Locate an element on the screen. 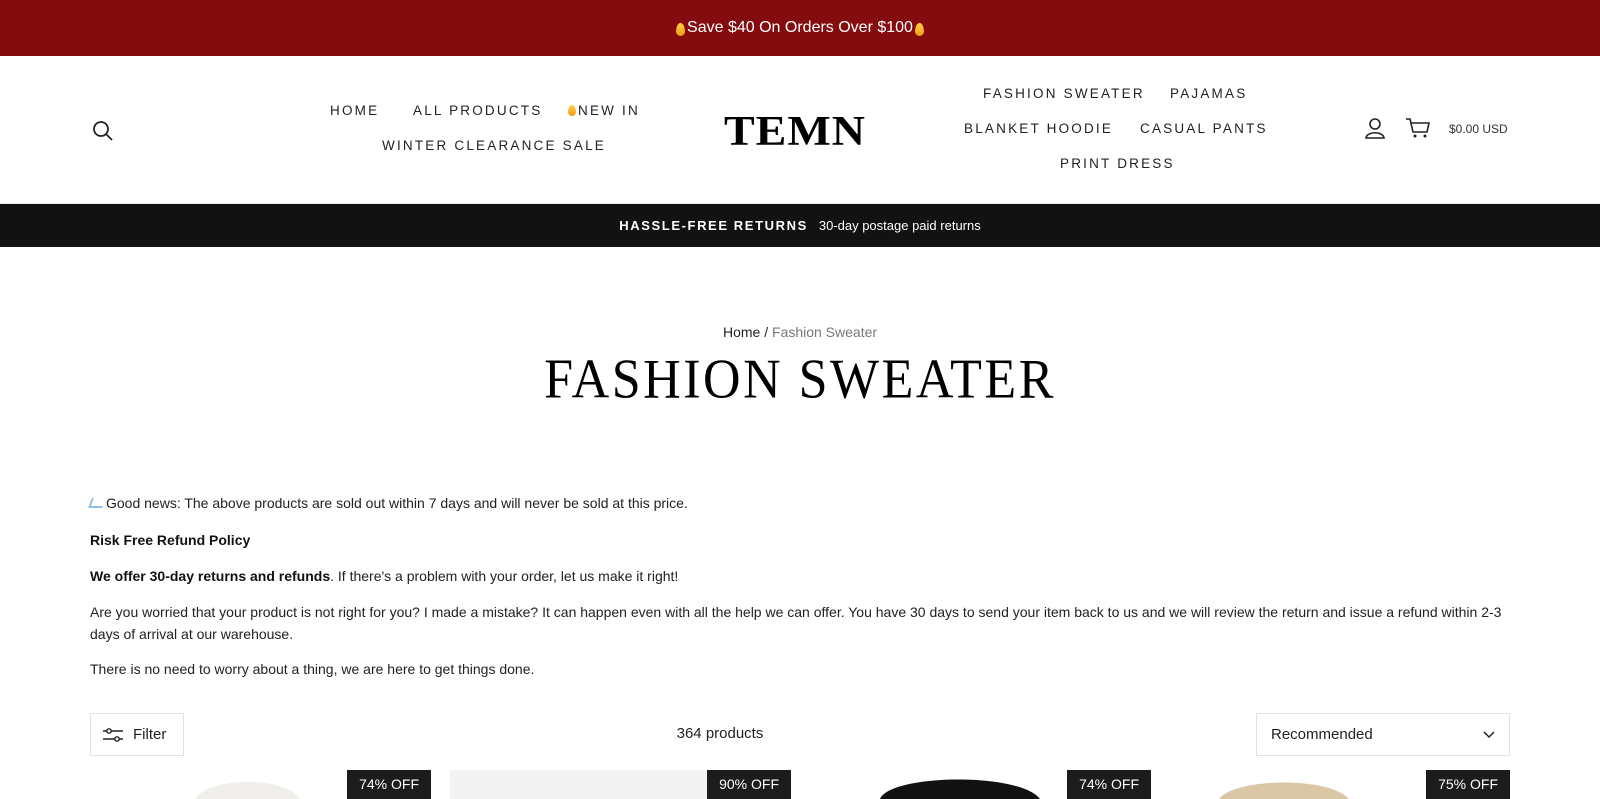 This screenshot has height=799, width=1600. product-grid: 74% OFF 90% OFF 74% OFF 75% OFF is located at coordinates (800, 784).